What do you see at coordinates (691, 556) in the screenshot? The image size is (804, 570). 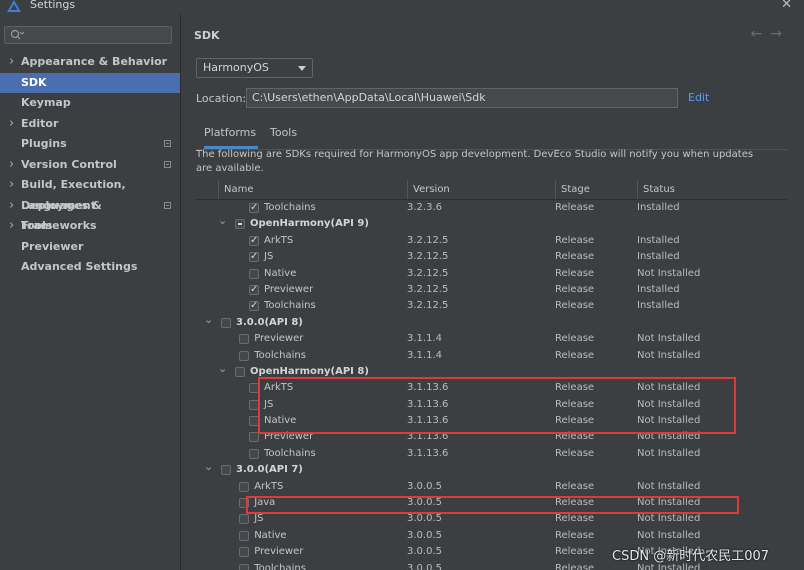 I see `watermark-text: CSDN @新时代农民工007` at bounding box center [691, 556].